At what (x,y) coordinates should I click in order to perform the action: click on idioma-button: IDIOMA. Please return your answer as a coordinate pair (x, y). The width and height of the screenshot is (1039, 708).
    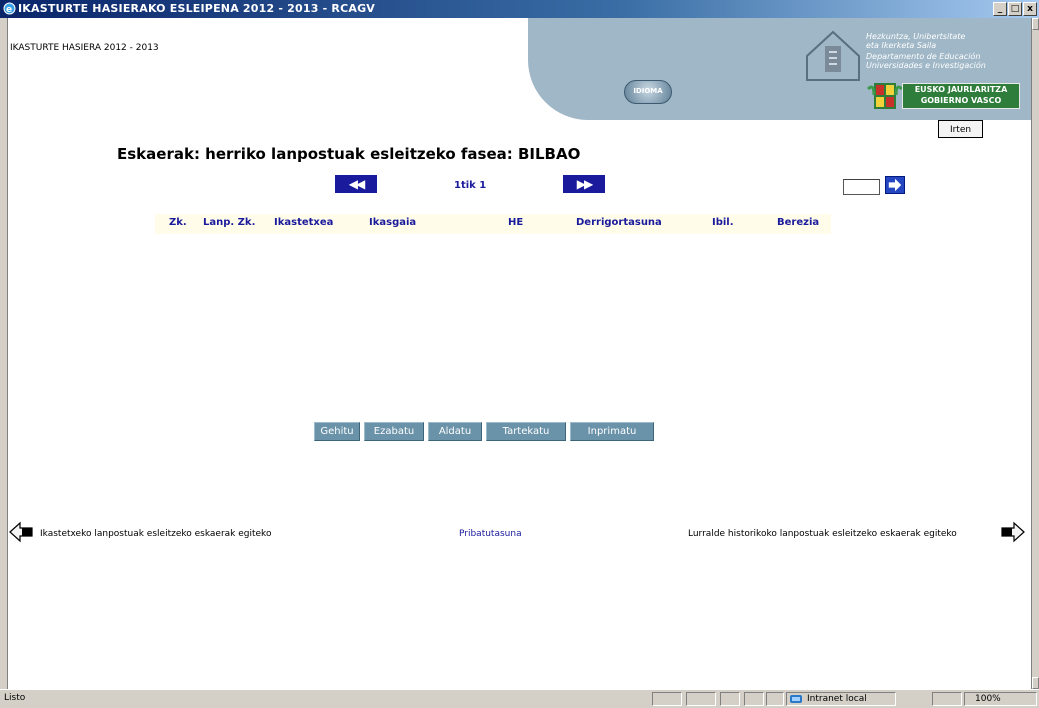
    Looking at the image, I should click on (648, 92).